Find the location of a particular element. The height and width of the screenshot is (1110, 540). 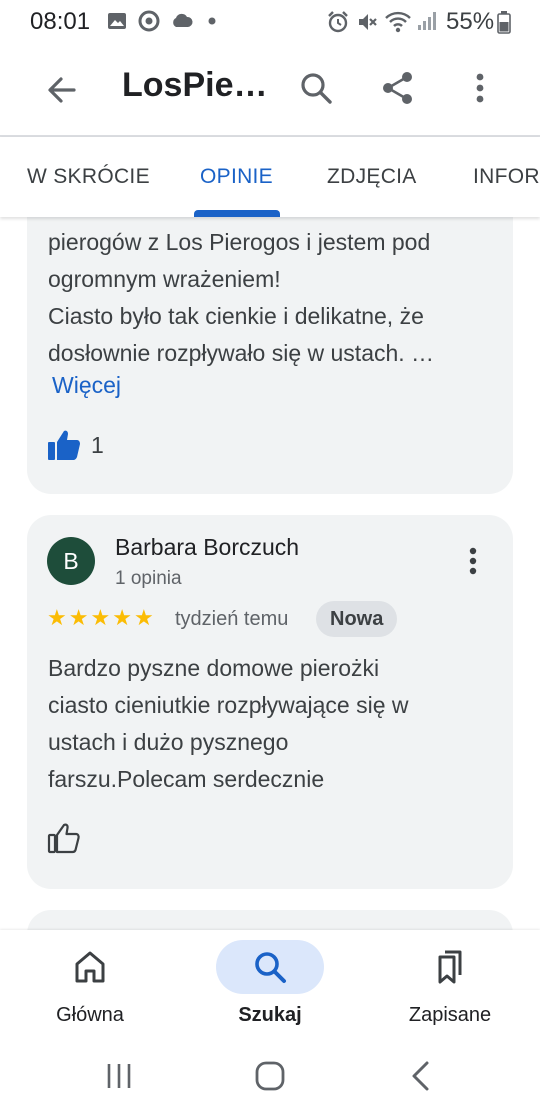

more-options-icon is located at coordinates (480, 88).